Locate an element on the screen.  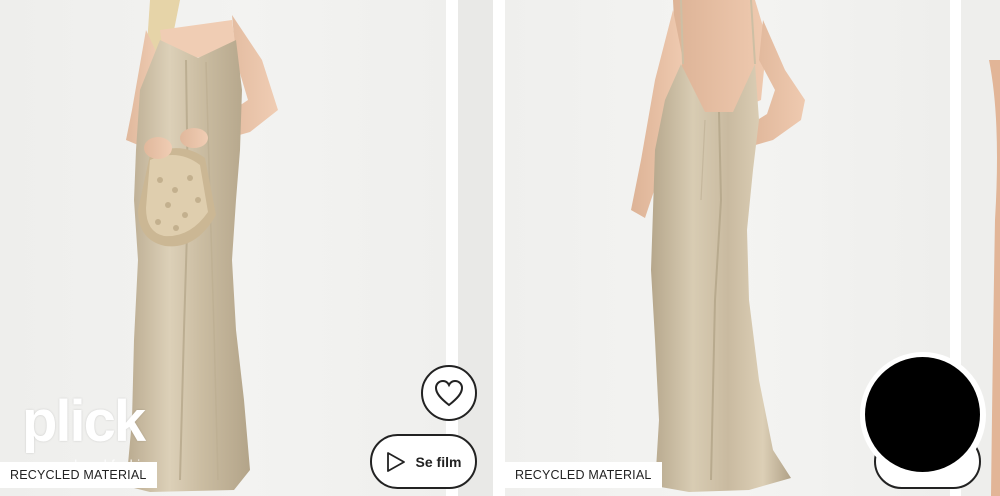
heart-icon is located at coordinates (449, 393).